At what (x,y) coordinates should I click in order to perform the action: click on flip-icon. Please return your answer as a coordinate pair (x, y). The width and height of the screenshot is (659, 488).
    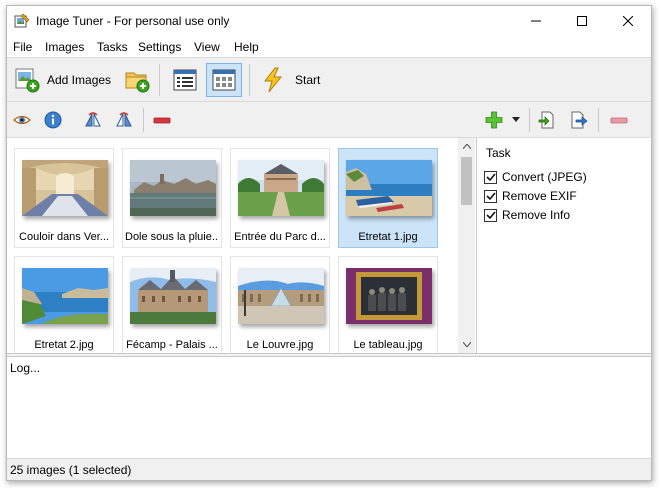
    Looking at the image, I should click on (93, 119).